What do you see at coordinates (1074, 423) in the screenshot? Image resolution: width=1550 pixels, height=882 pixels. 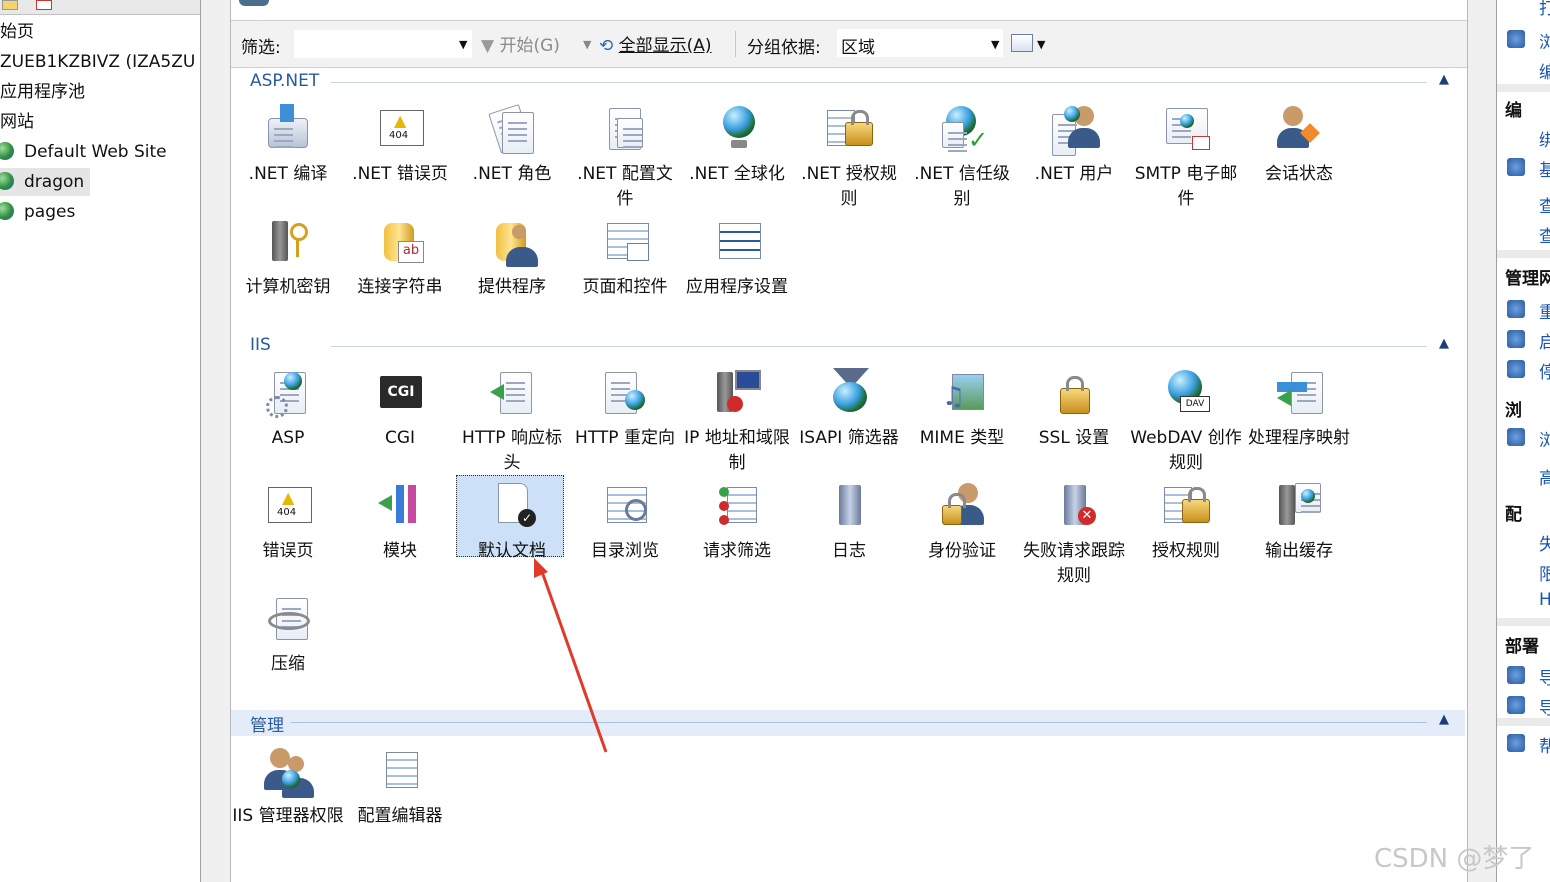 I see `feature-ssl-lock: SSL 设置` at bounding box center [1074, 423].